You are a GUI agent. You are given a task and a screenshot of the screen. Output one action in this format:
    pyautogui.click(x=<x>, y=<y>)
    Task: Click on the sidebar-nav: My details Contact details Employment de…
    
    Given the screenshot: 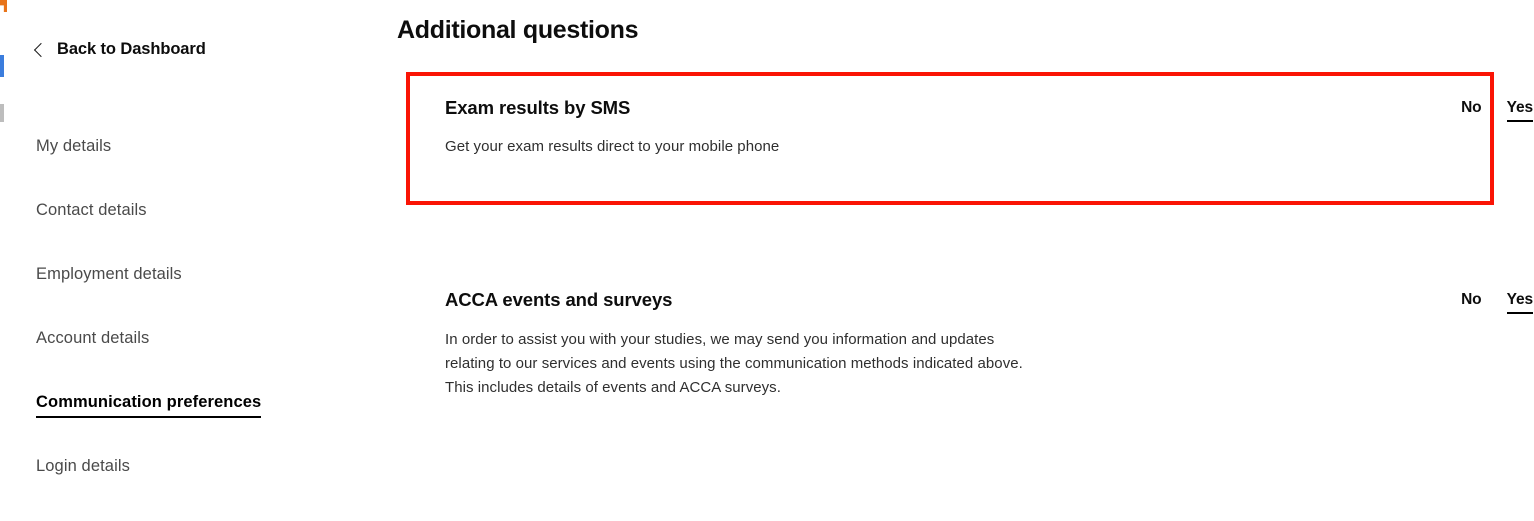 What is the action you would take?
    pyautogui.click(x=186, y=329)
    